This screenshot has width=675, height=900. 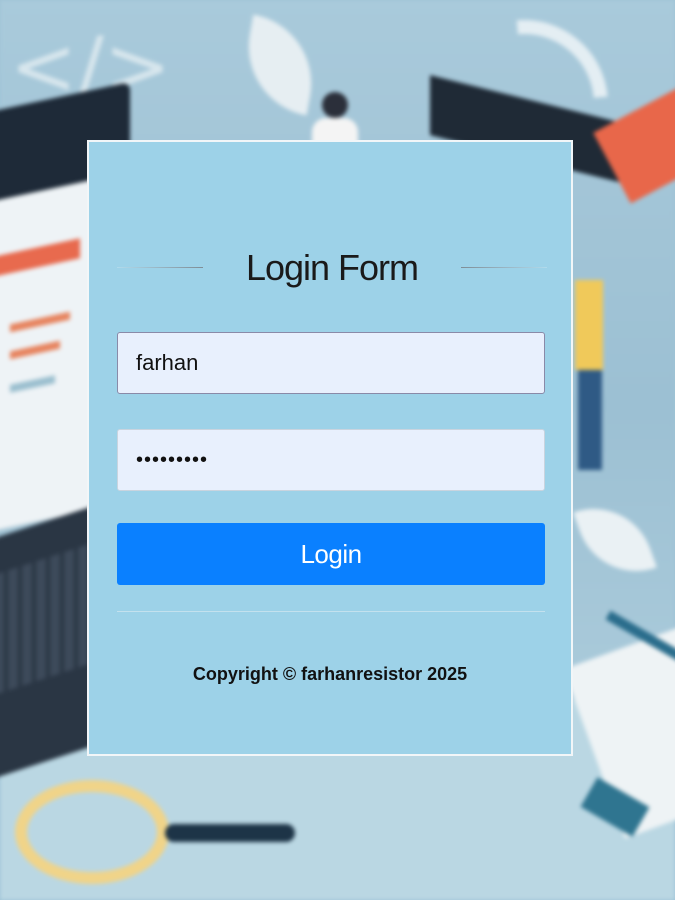 What do you see at coordinates (331, 363) in the screenshot?
I see `username-input` at bounding box center [331, 363].